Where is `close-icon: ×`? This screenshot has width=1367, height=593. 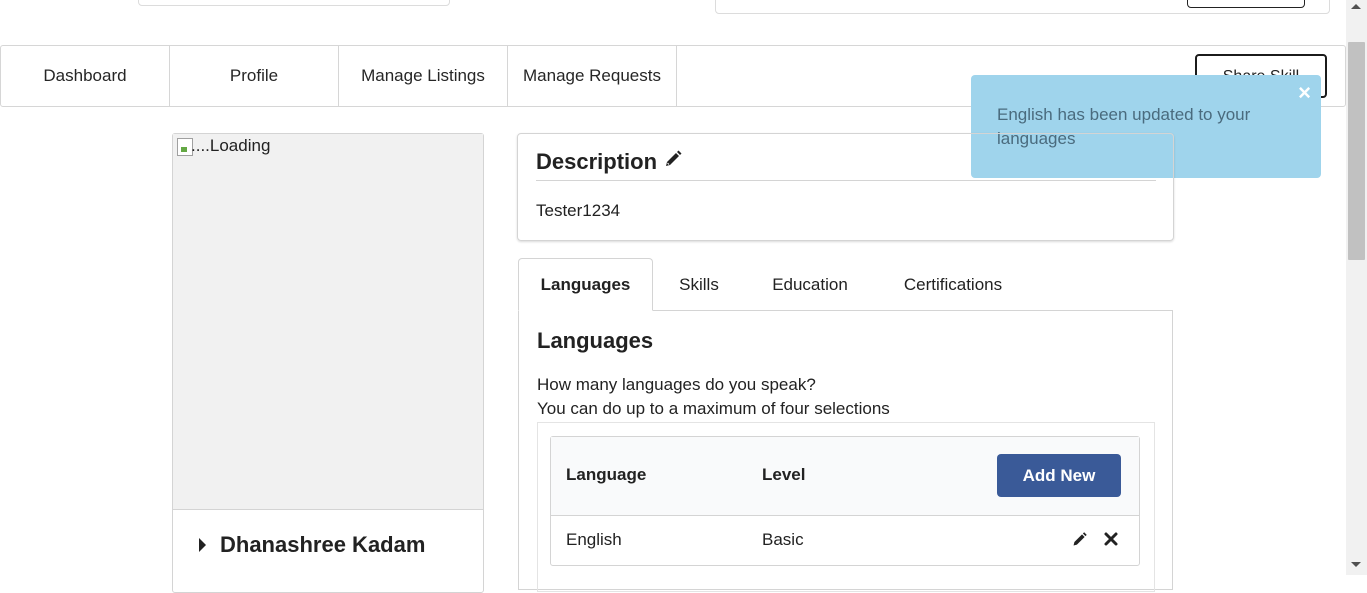
close-icon: × is located at coordinates (1304, 93).